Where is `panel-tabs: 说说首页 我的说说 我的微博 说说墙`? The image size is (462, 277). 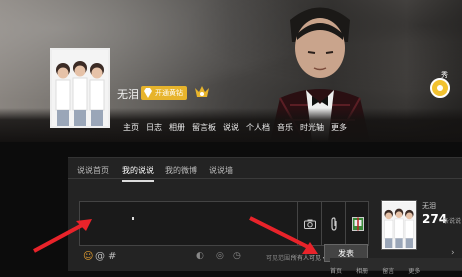 panel-tabs: 说说首页 我的说说 我的微博 说说墙 is located at coordinates (265, 170).